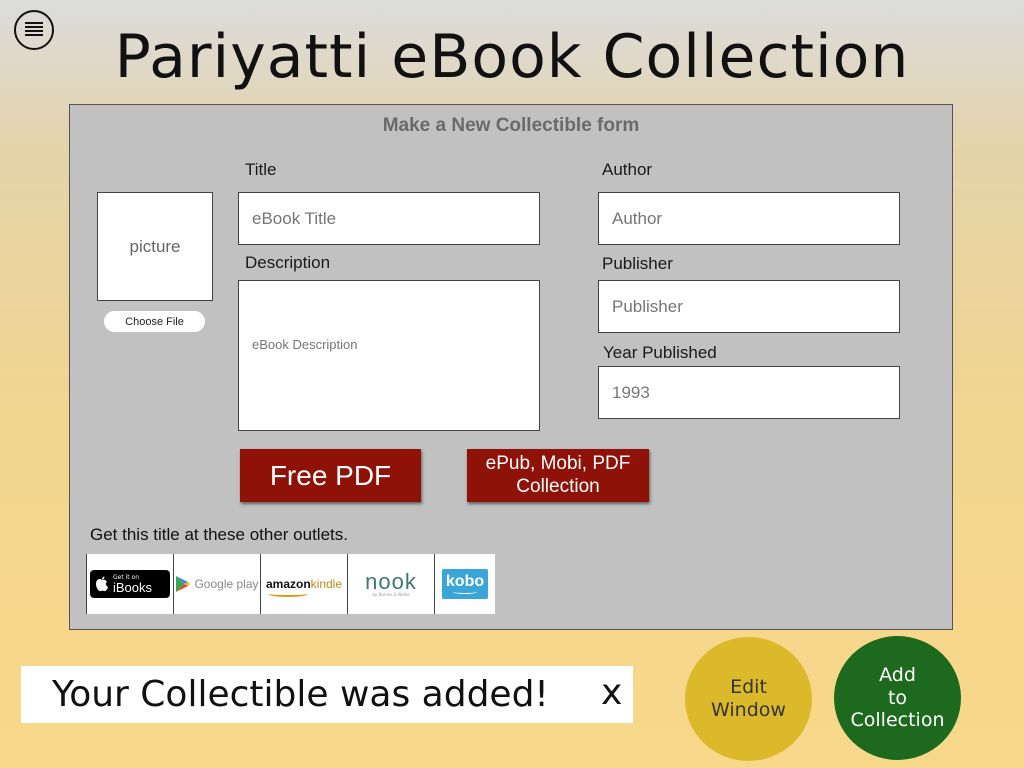 The image size is (1024, 768). I want to click on amazon-kindle-logo: amazonkindle, so click(304, 587).